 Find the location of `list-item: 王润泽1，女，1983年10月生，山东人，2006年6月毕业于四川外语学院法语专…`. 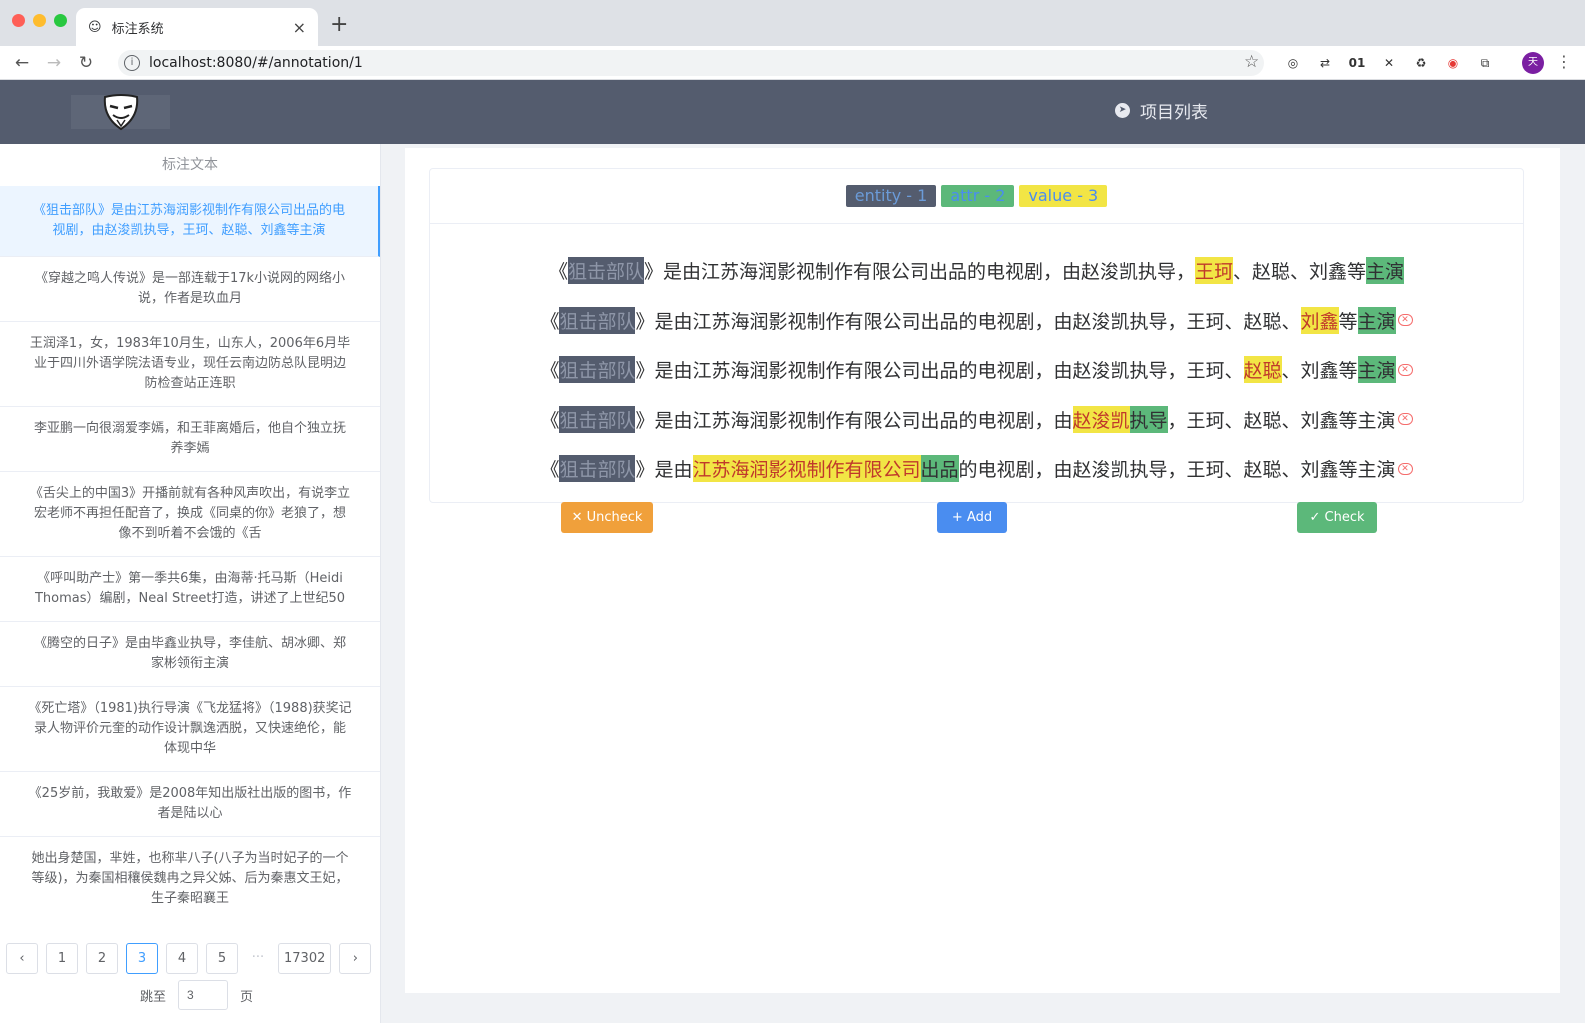

list-item: 王润泽1，女，1983年10月生，山东人，2006年6月毕业于四川外语学院法语专… is located at coordinates (190, 364).